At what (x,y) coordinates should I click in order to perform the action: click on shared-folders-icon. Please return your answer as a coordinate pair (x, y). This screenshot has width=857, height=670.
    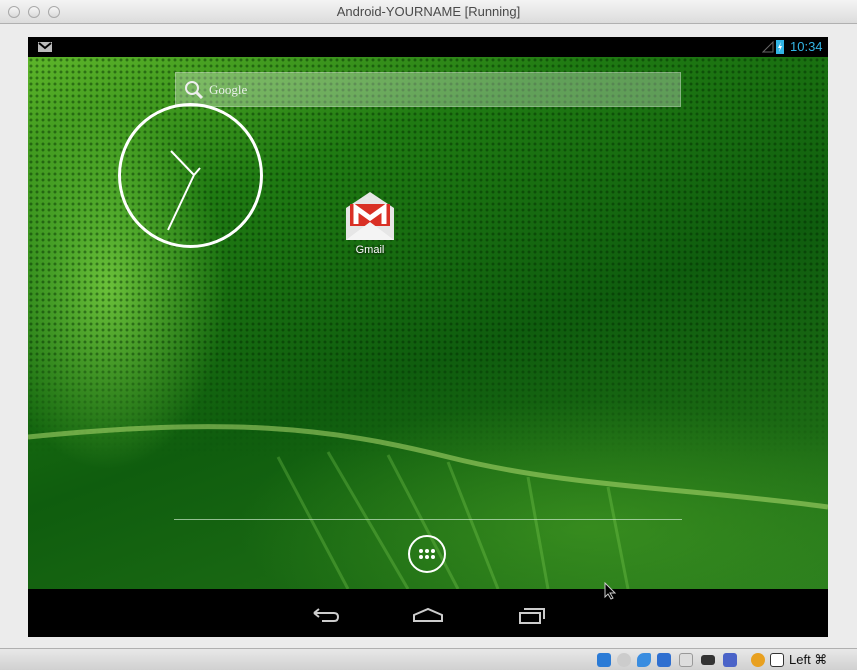
    Looking at the image, I should click on (686, 660).